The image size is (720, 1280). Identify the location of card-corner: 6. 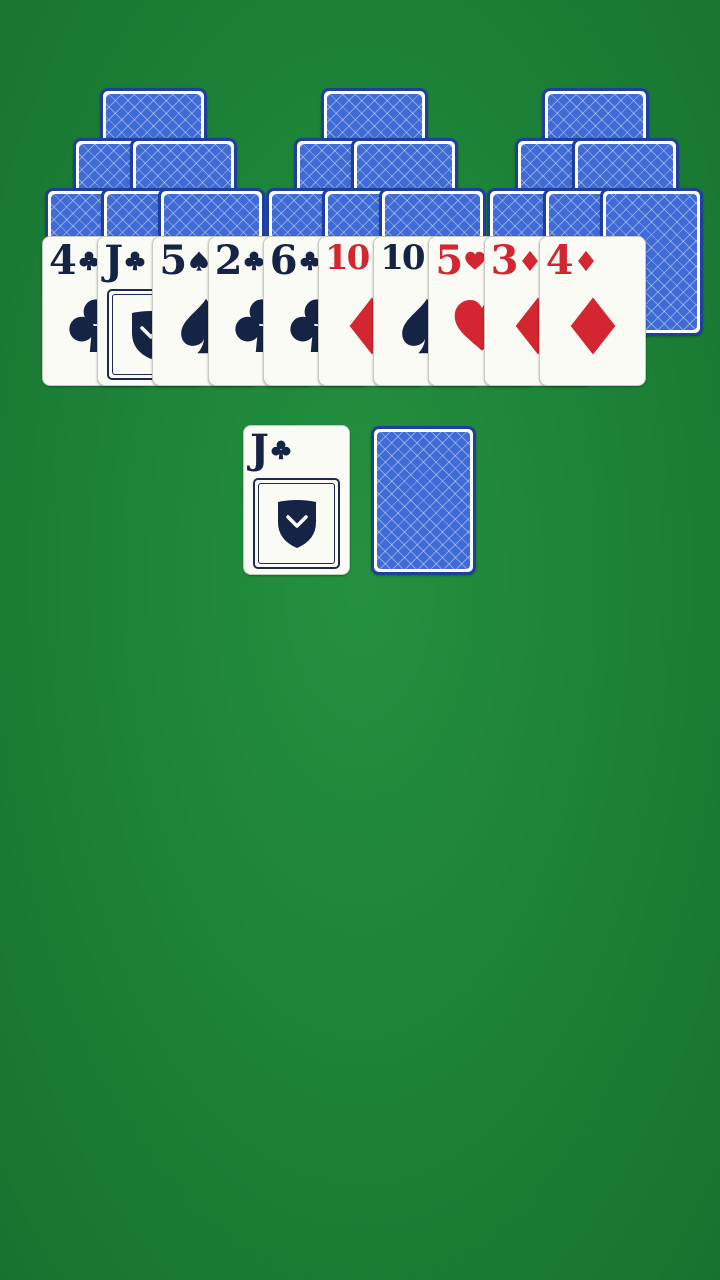
(295, 261).